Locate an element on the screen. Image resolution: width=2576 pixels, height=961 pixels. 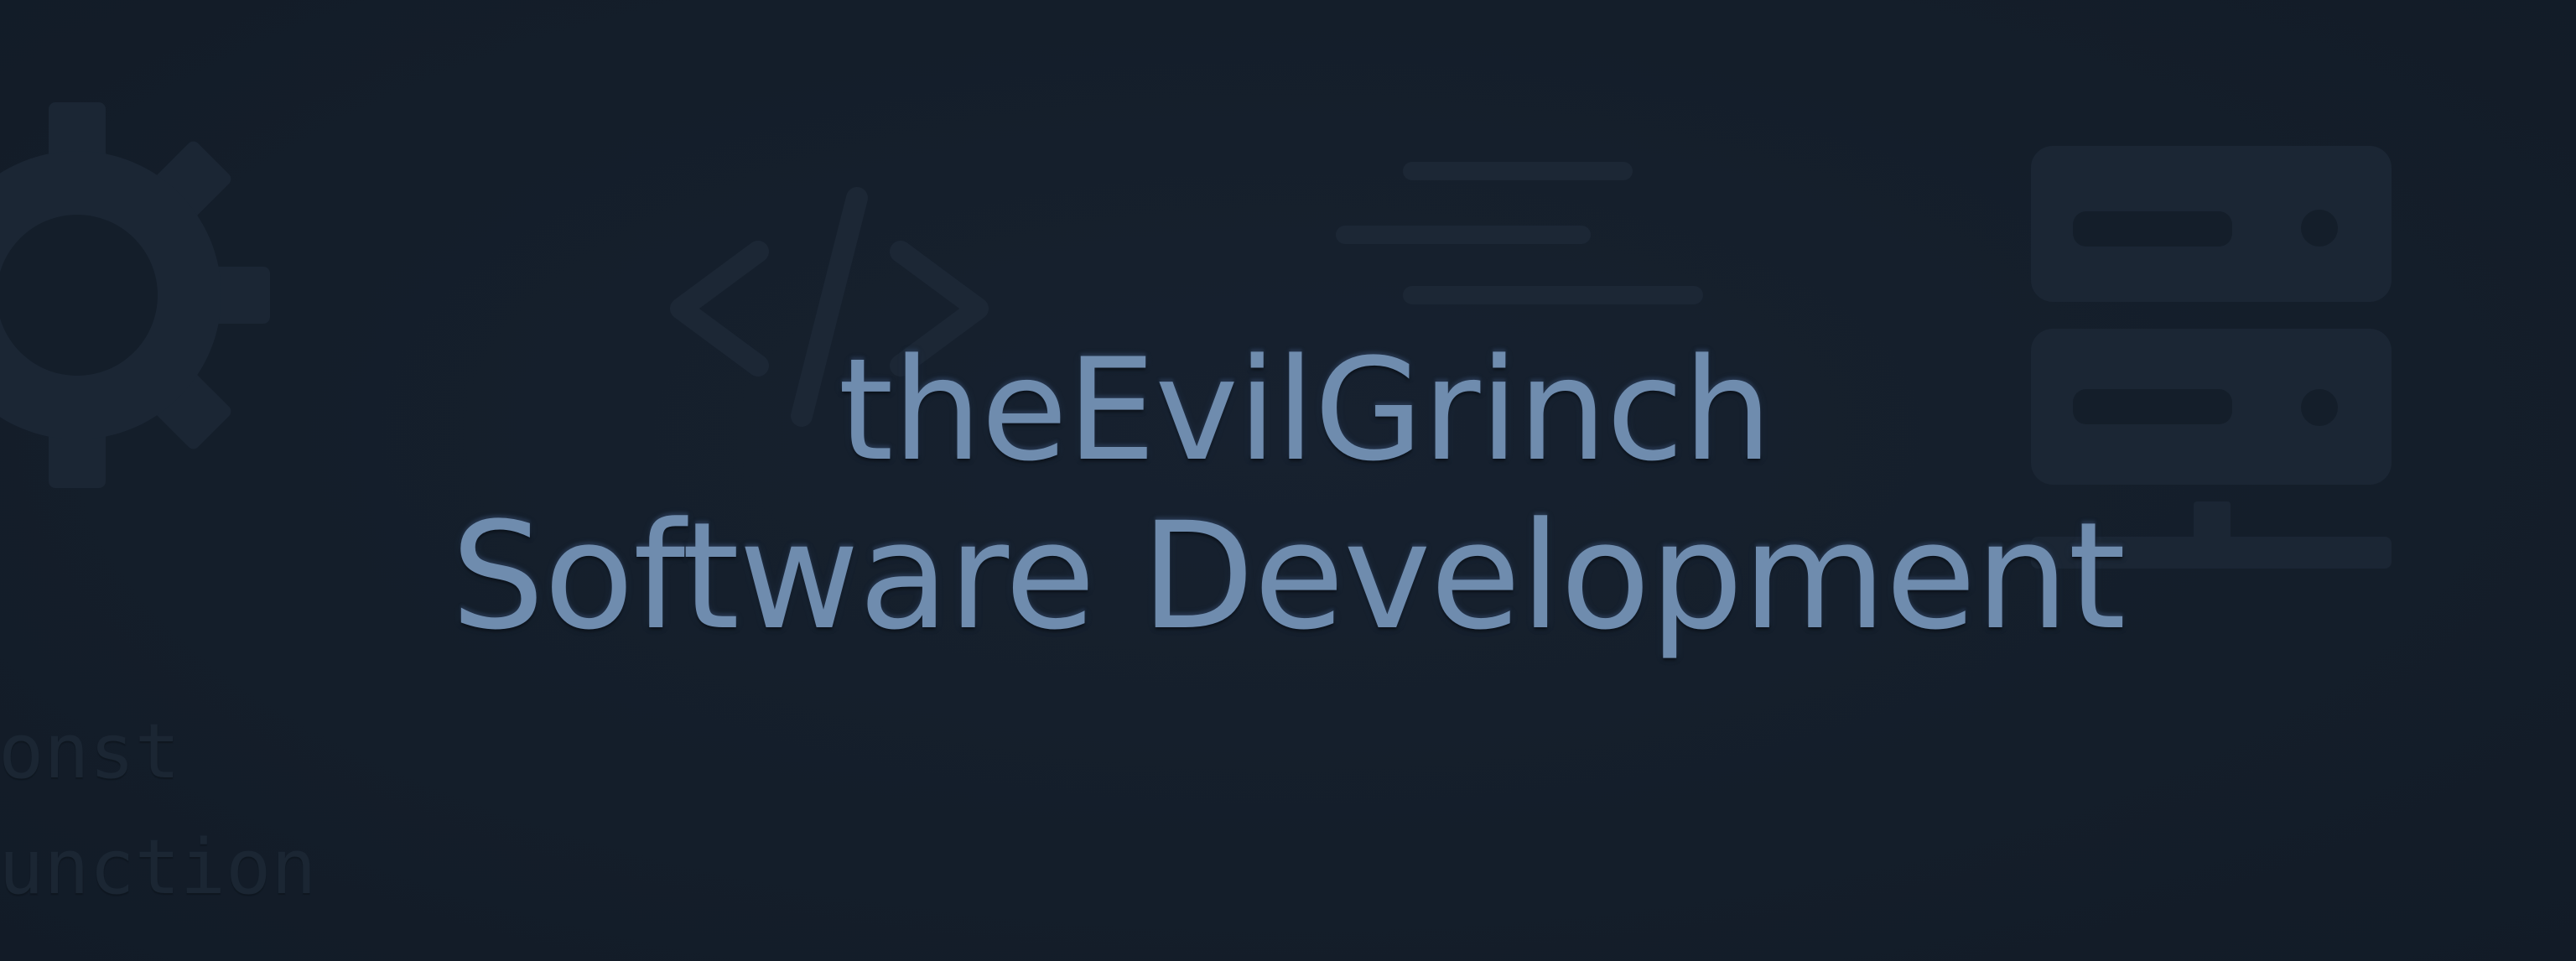
text-lines-icon is located at coordinates (1519, 233).